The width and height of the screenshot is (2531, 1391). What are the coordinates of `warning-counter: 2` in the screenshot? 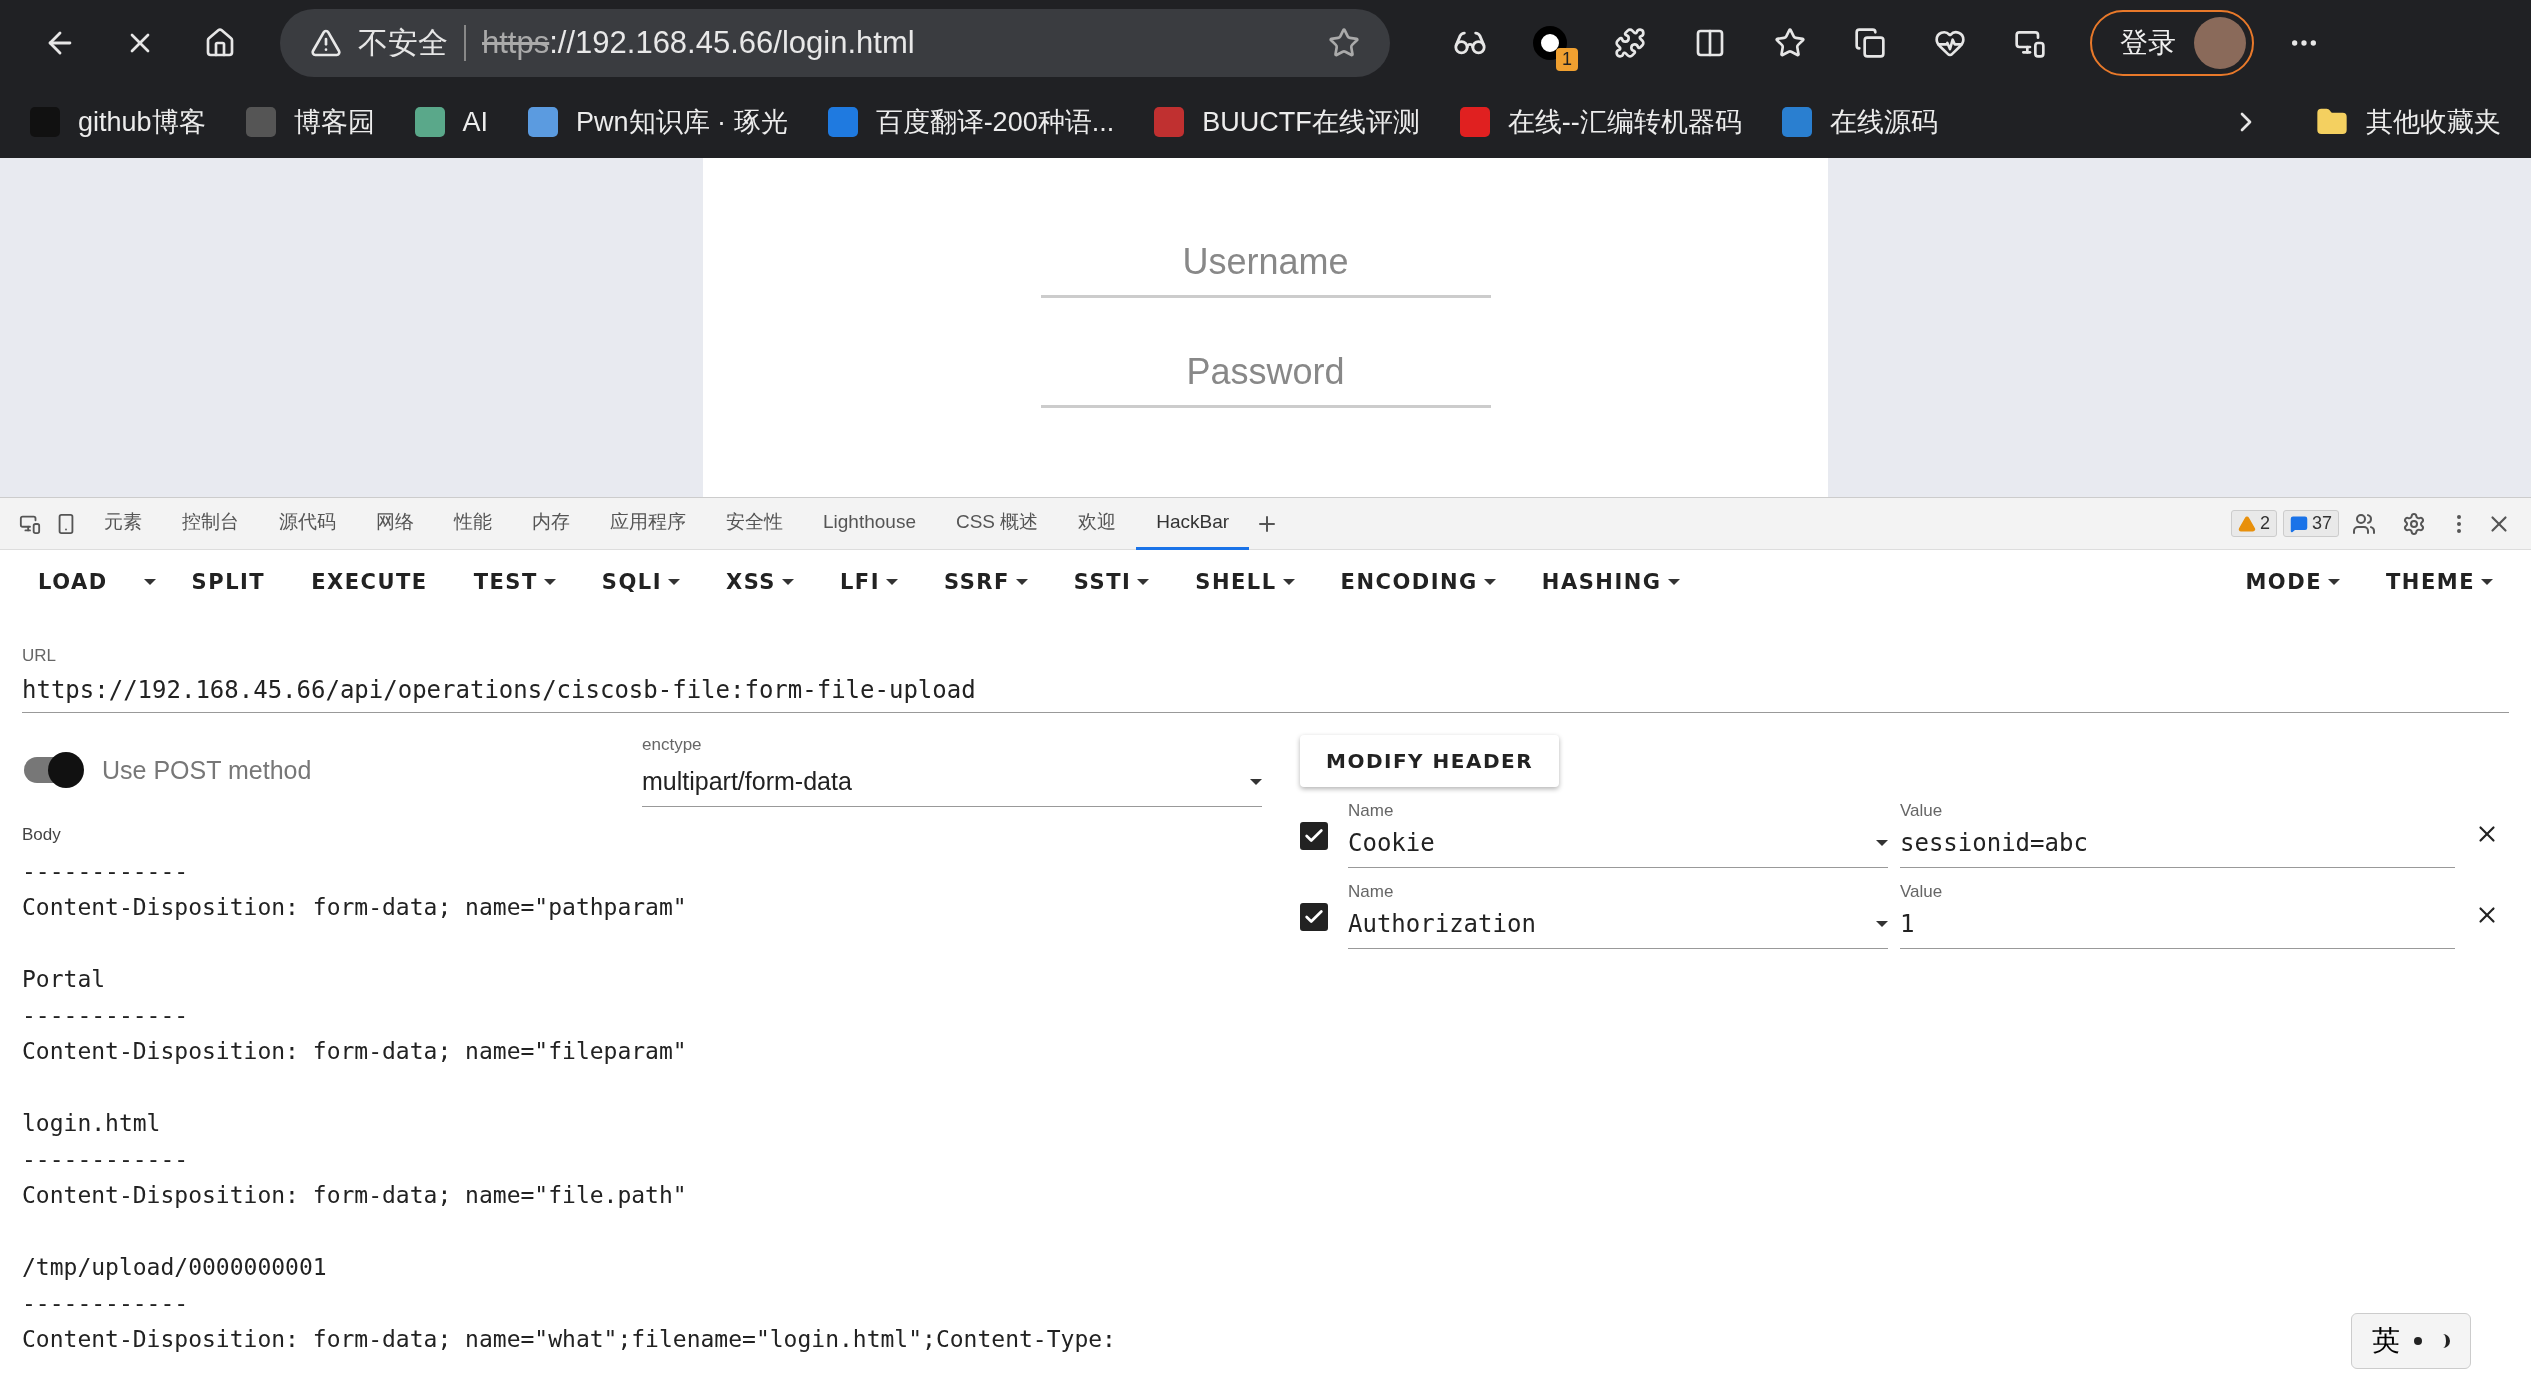 It's located at (2253, 523).